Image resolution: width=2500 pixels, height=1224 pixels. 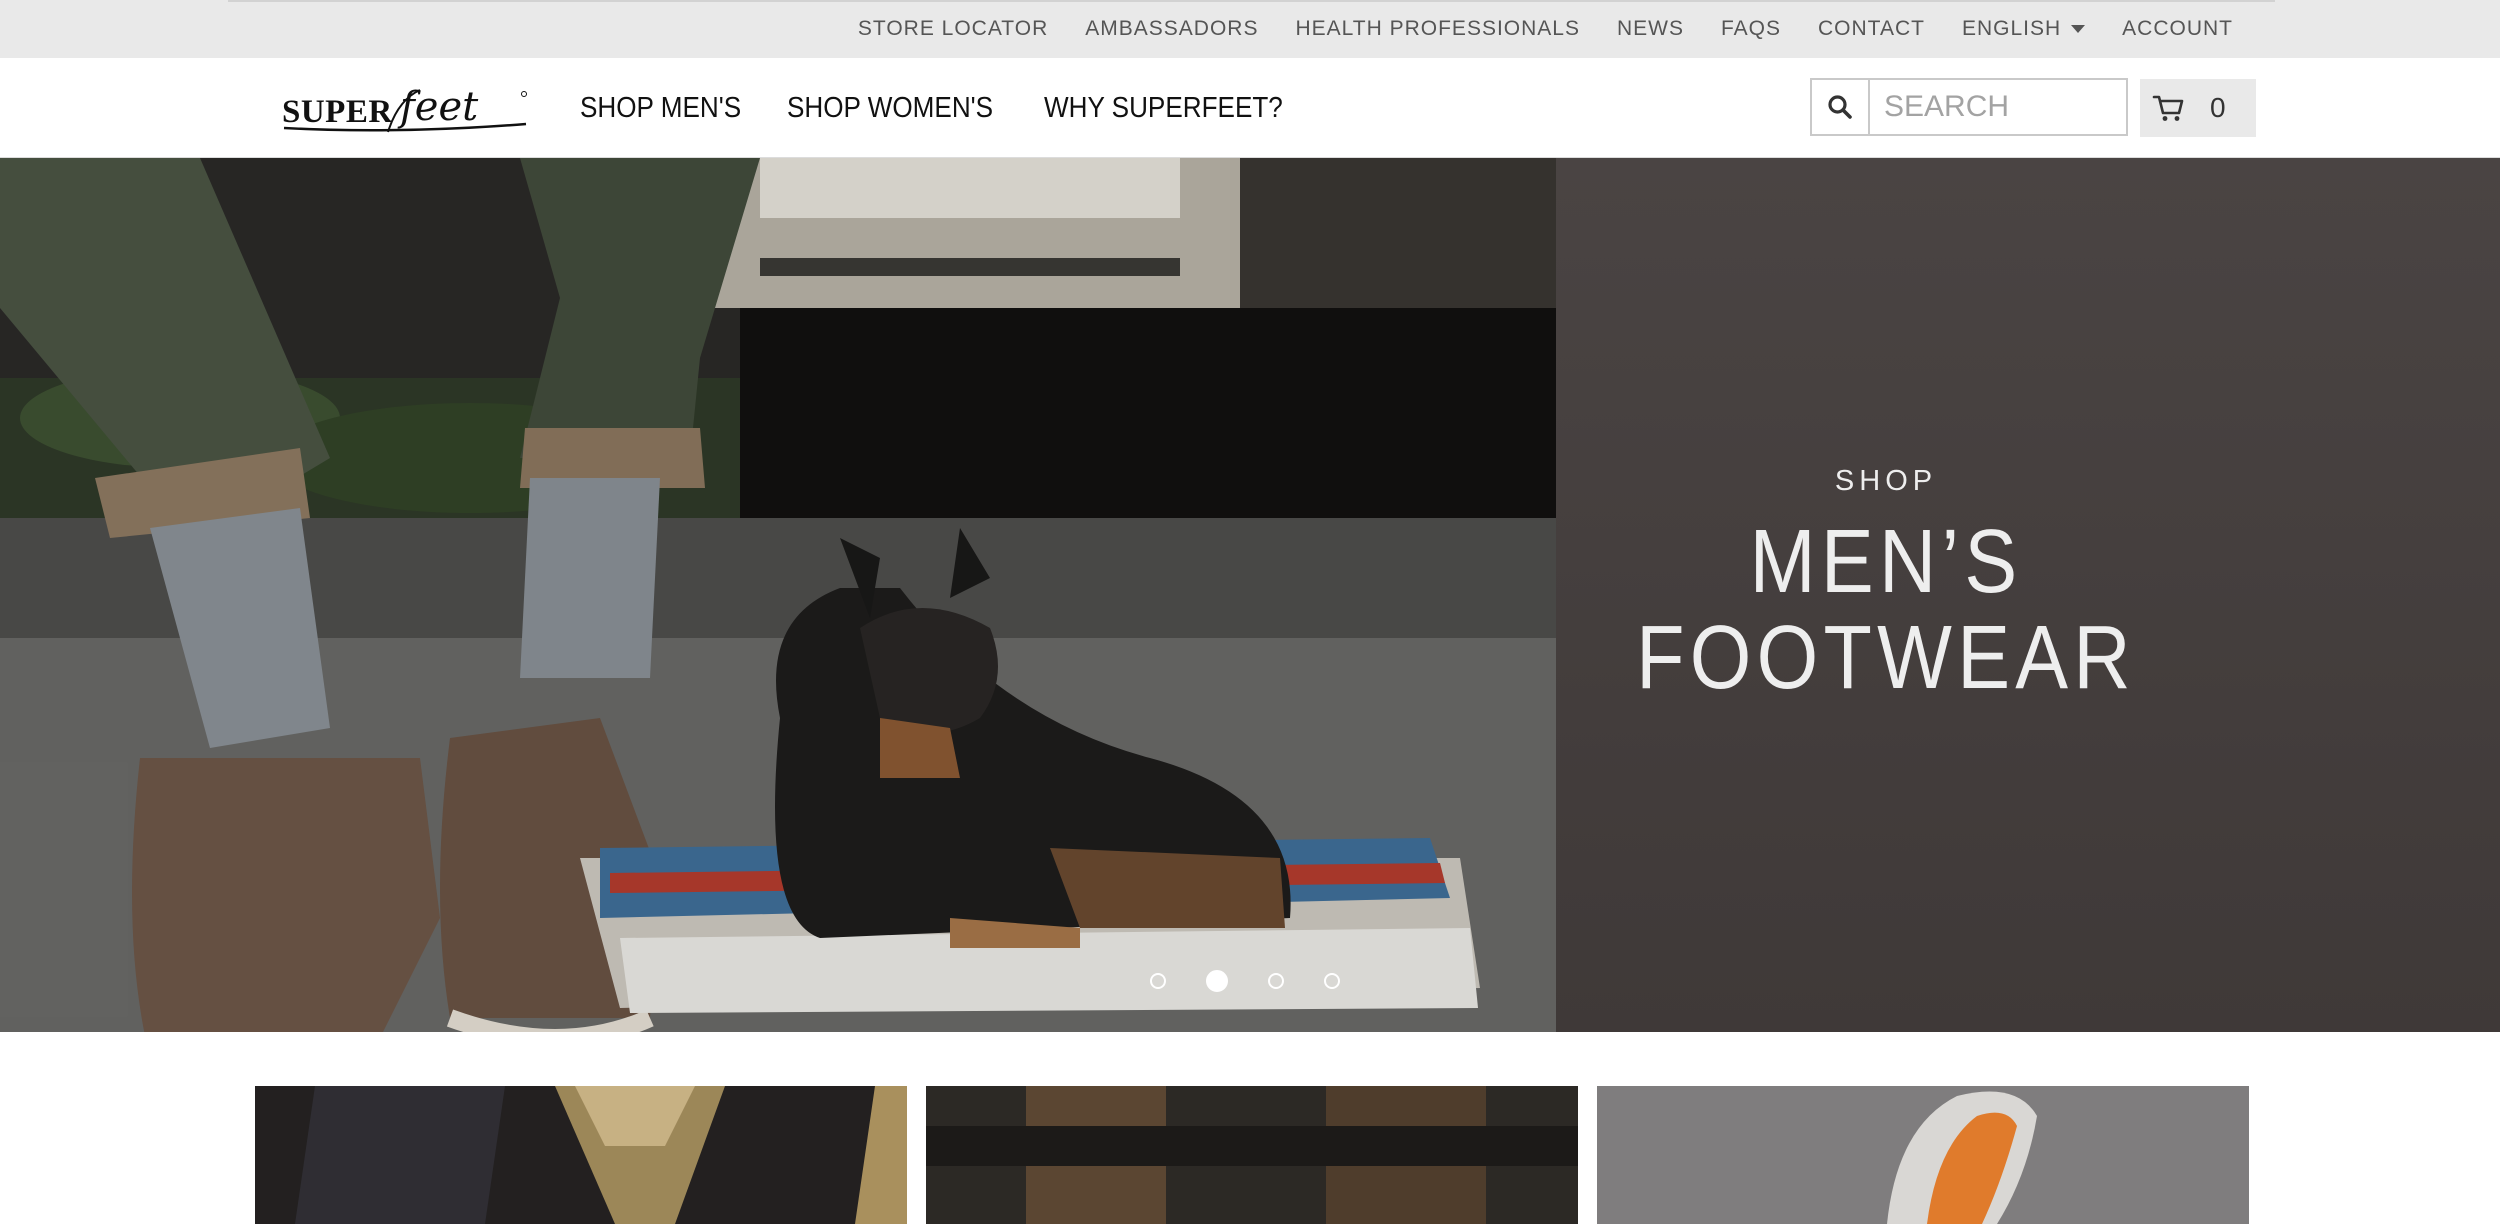 What do you see at coordinates (2198, 108) in the screenshot?
I see `cart-button: 0` at bounding box center [2198, 108].